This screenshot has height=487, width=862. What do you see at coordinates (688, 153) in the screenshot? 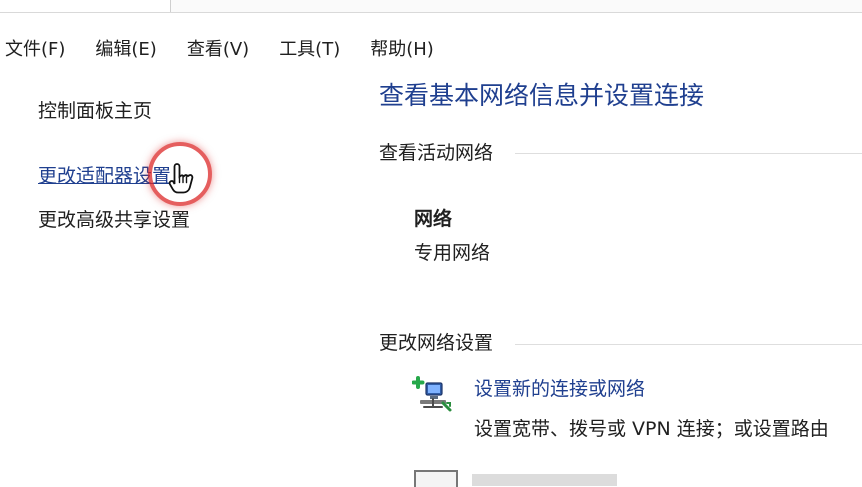
I see `active-network-section-divider` at bounding box center [688, 153].